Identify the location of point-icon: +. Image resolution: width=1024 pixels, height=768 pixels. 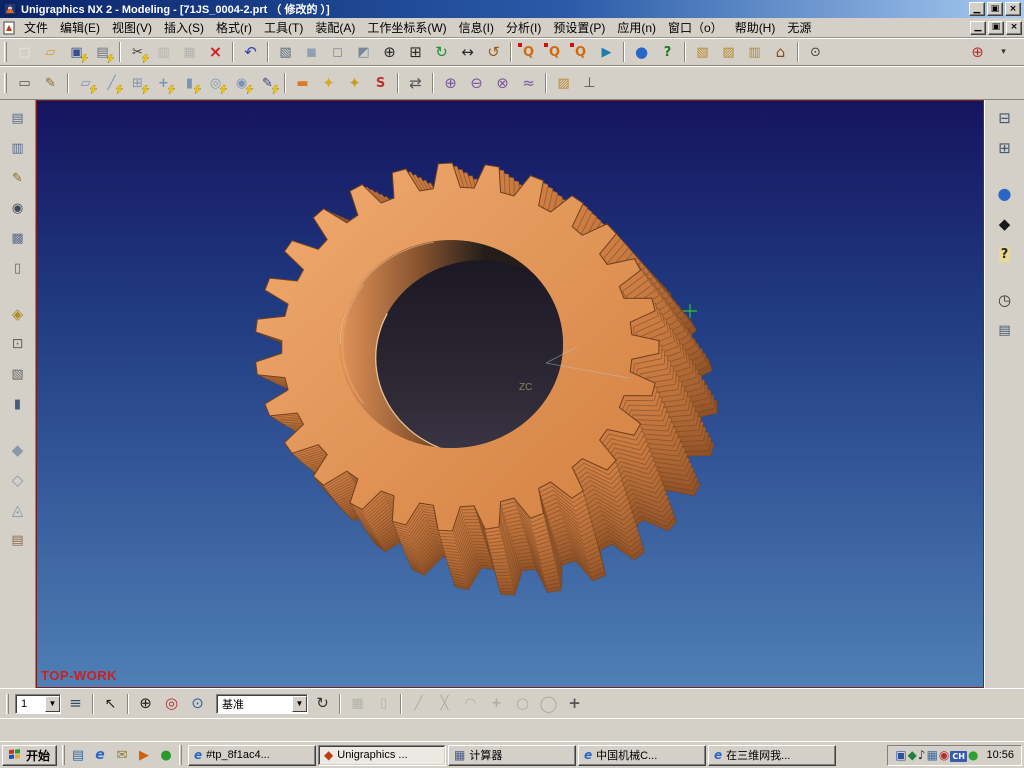
(163, 83).